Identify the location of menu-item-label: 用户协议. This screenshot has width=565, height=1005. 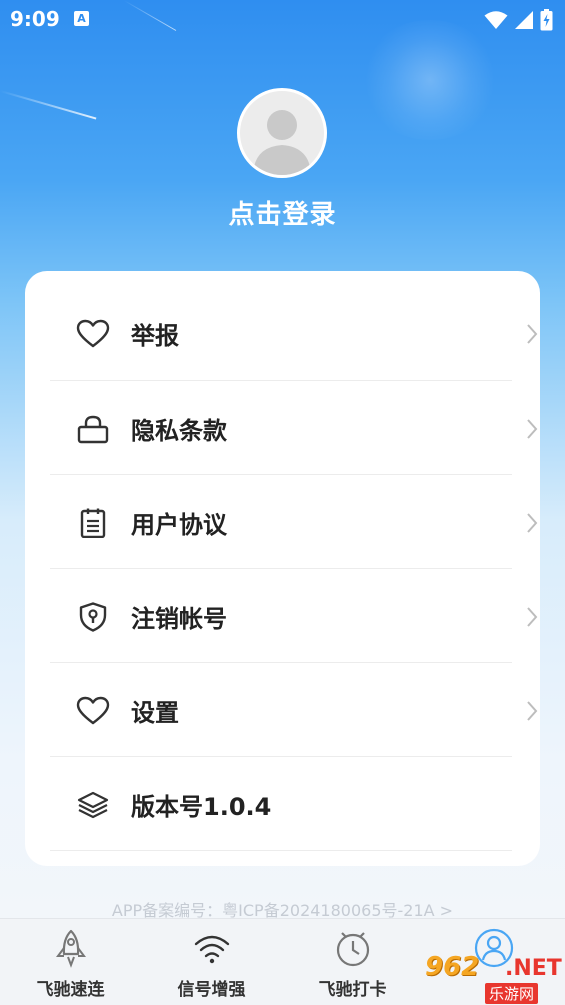
(179, 525).